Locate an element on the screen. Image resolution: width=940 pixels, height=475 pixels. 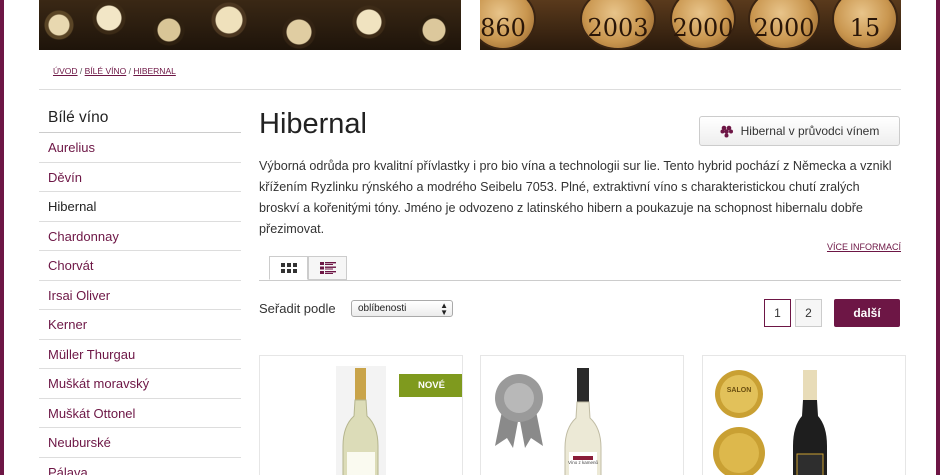
select-arrows-icon: ▲ ▼ is located at coordinates (444, 309).